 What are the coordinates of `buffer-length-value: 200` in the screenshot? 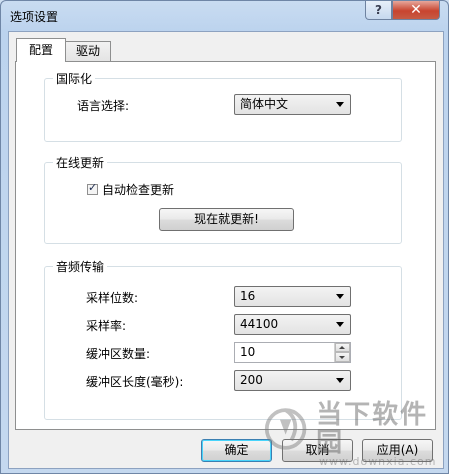 It's located at (251, 380).